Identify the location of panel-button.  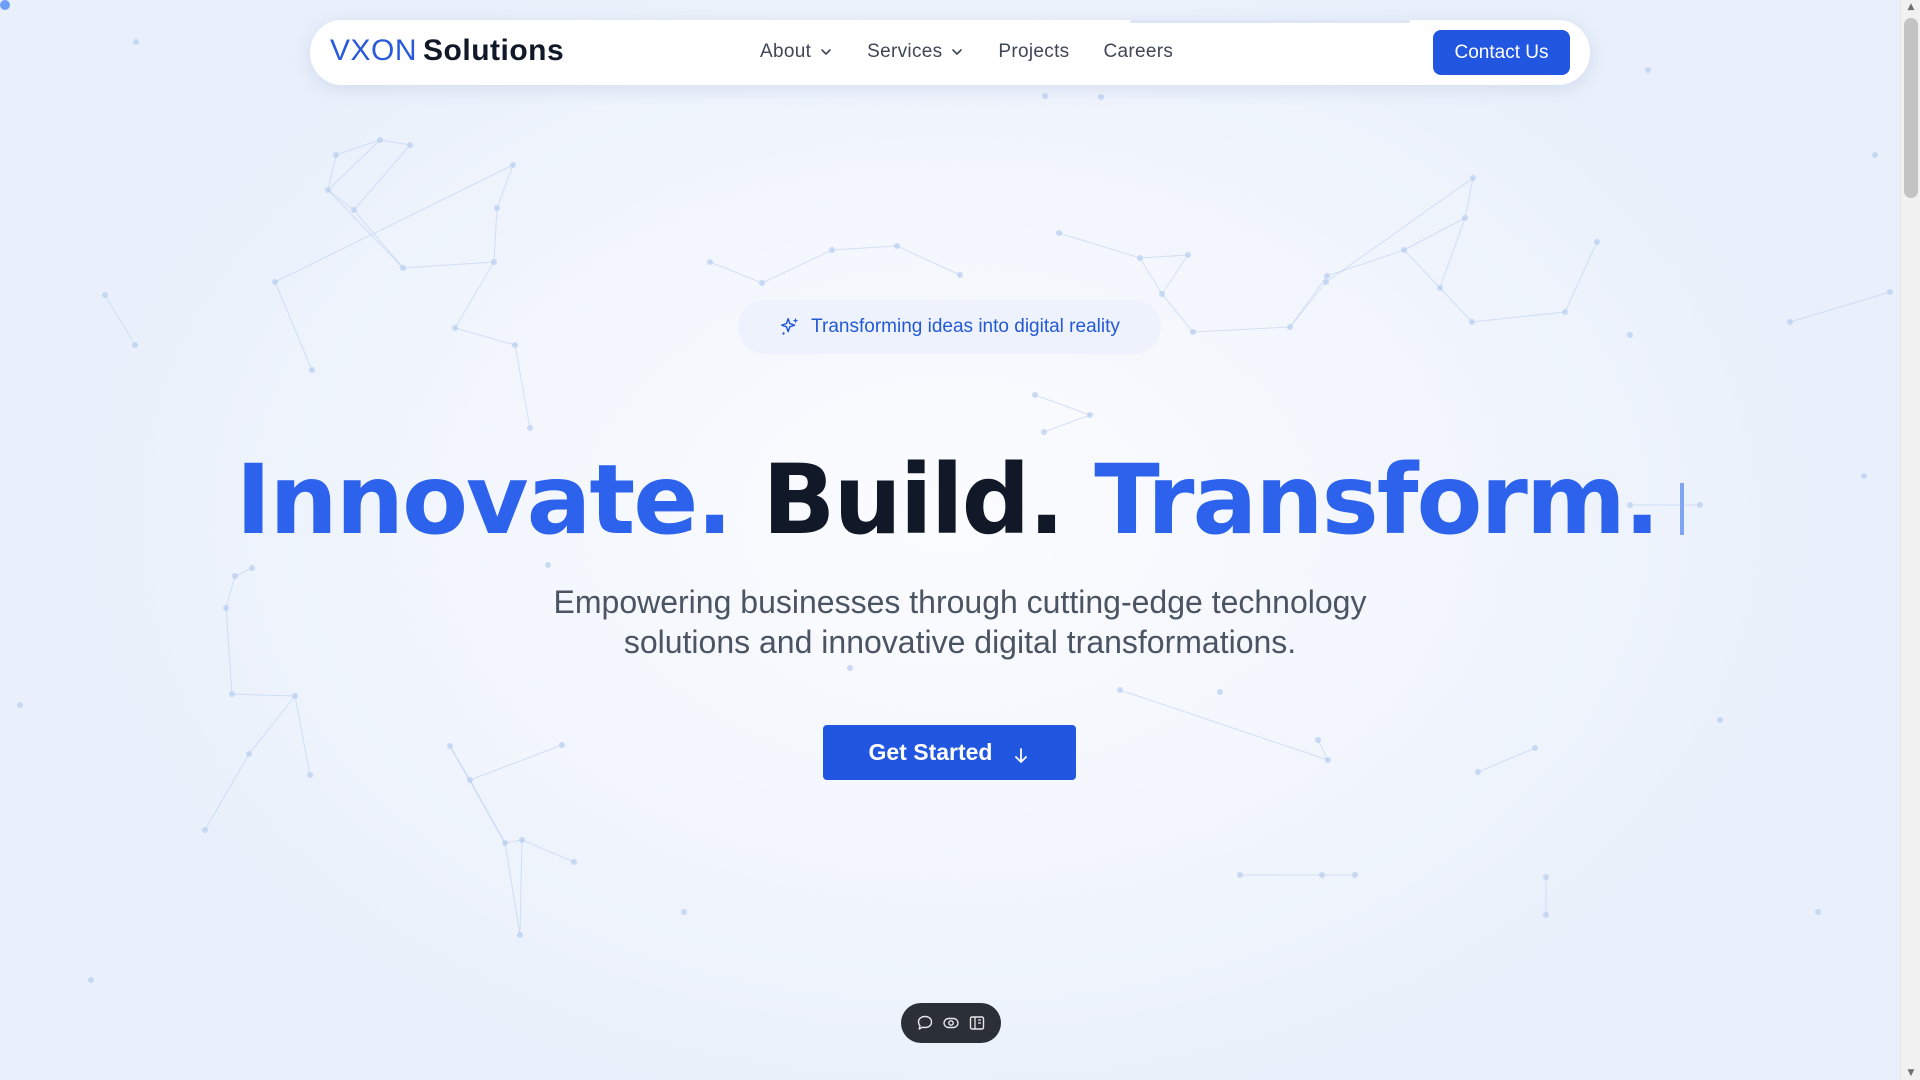
(977, 1023).